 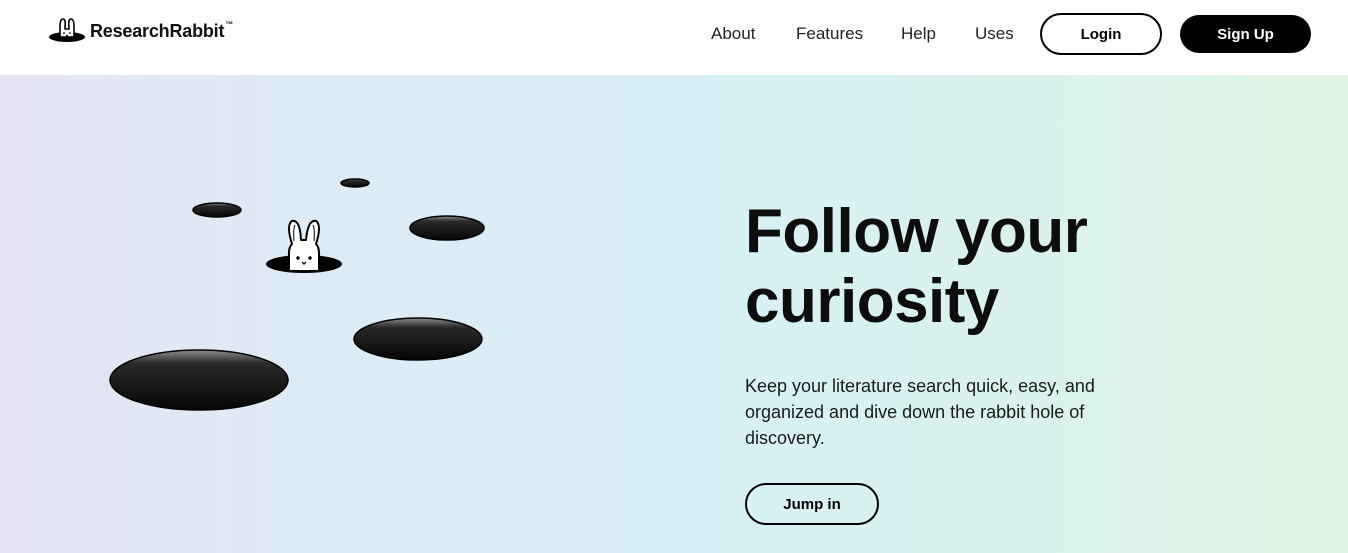 What do you see at coordinates (1101, 34) in the screenshot?
I see `login-button: Login` at bounding box center [1101, 34].